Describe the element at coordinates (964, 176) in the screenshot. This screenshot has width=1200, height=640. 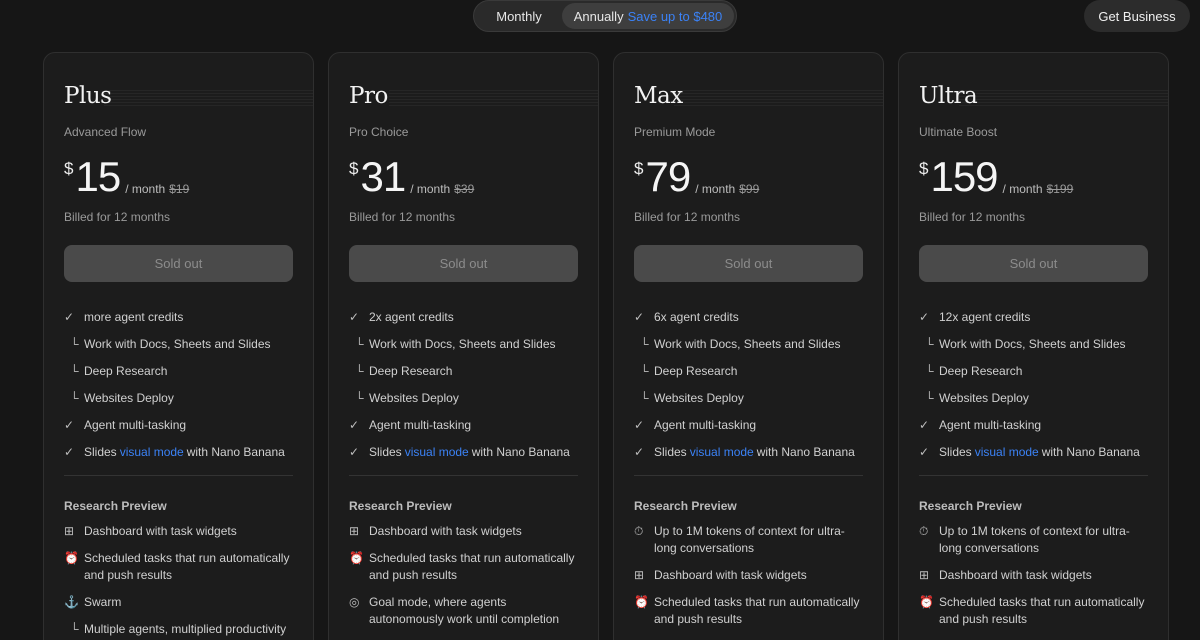
I see `price-amount: 159` at that location.